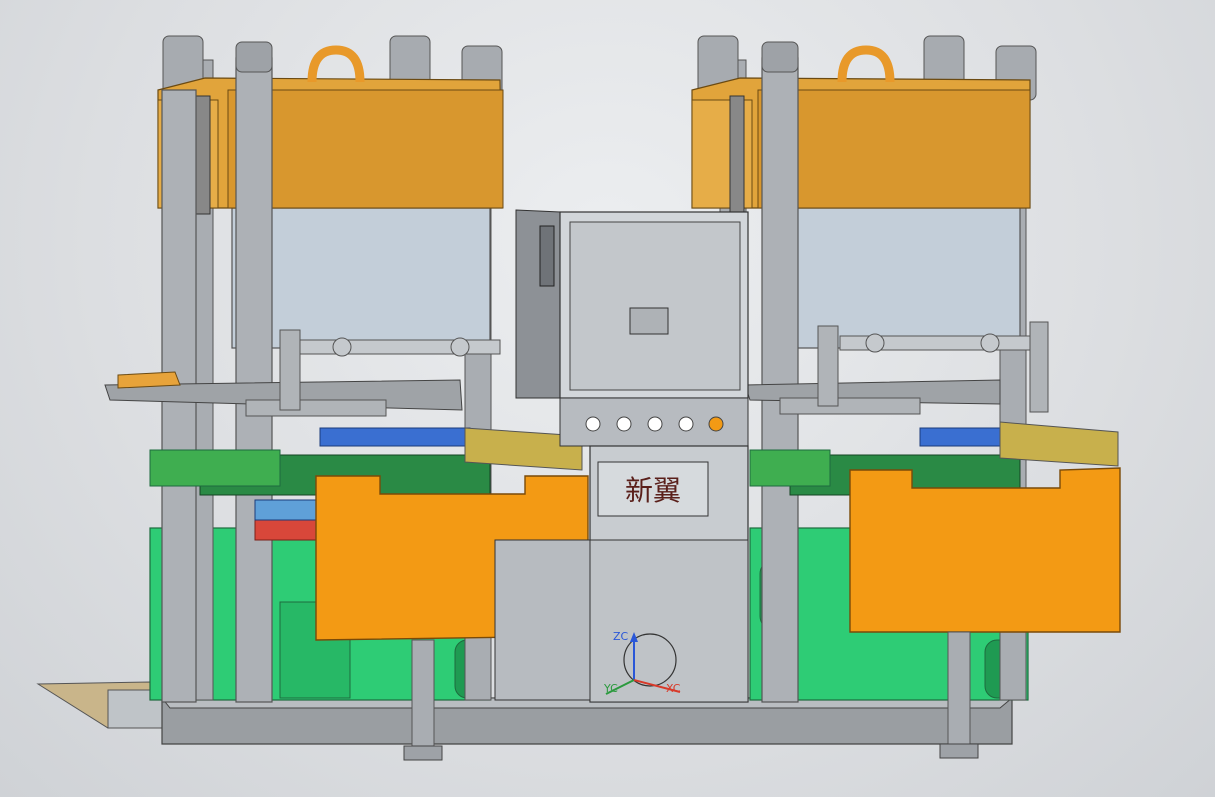 The width and height of the screenshot is (1215, 801). What do you see at coordinates (716, 424) in the screenshot?
I see `emergency-stop-button` at bounding box center [716, 424].